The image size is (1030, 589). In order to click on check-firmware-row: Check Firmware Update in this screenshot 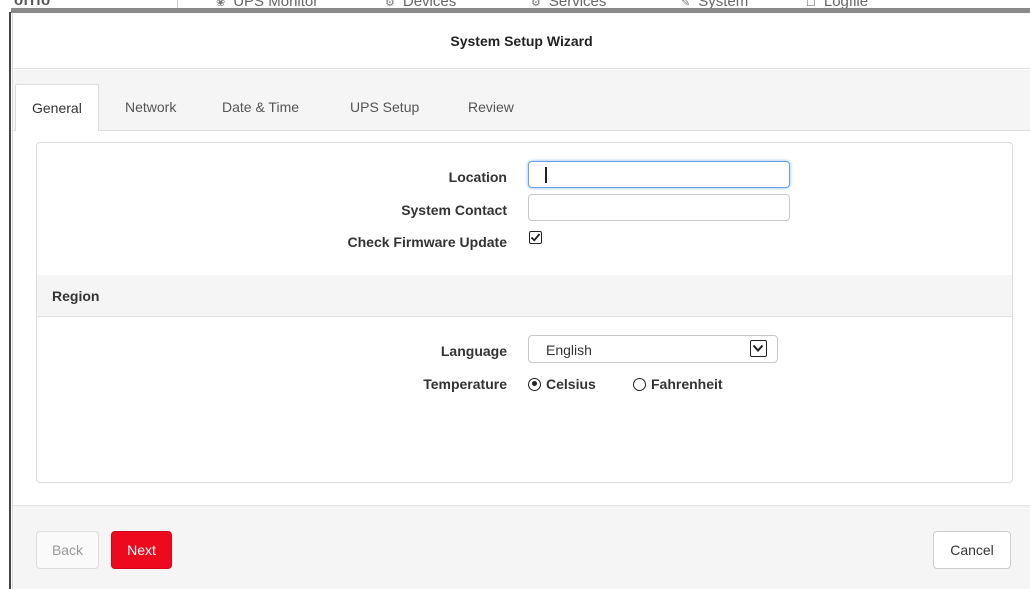, I will do `click(524, 241)`.